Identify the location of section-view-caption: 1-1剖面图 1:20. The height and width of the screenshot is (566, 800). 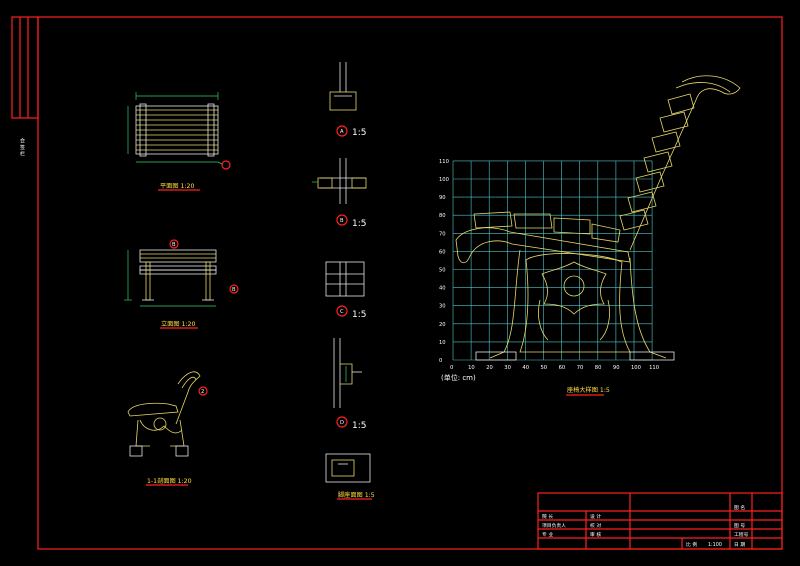
(169, 481).